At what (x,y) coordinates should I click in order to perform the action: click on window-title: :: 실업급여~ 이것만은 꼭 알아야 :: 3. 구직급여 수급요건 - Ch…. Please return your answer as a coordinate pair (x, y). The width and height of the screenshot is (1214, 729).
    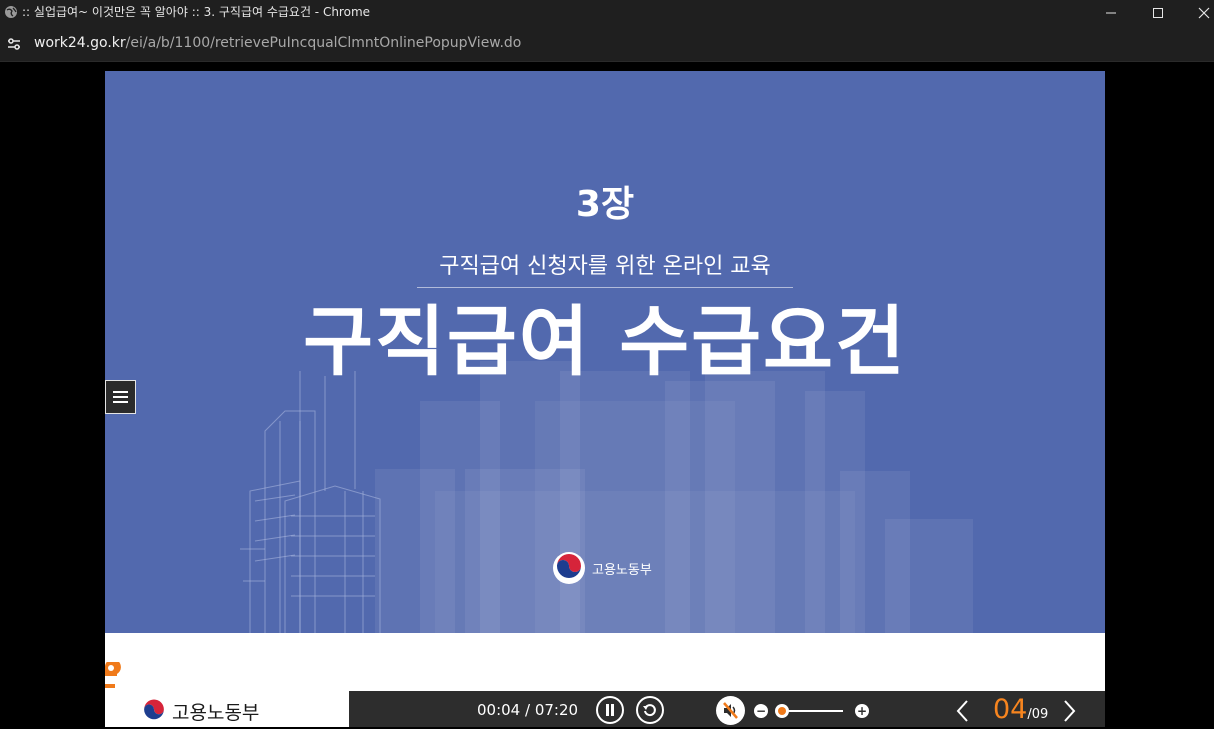
    Looking at the image, I should click on (196, 12).